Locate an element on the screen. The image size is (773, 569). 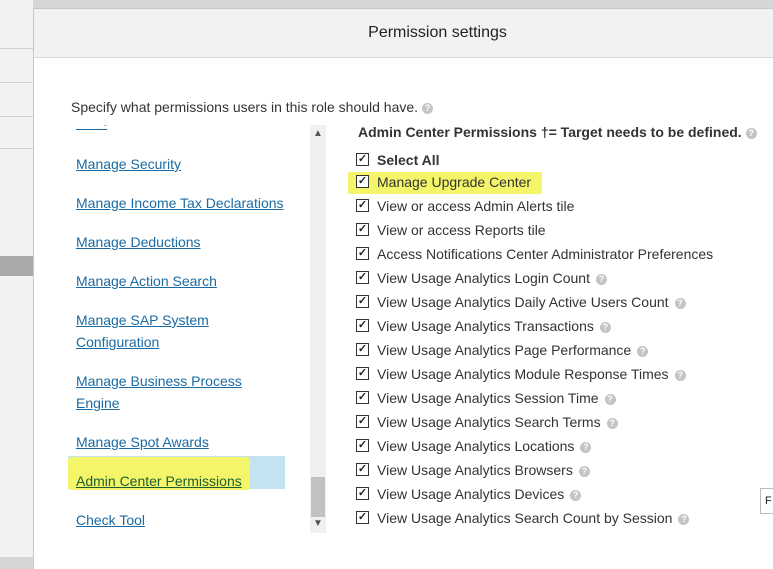
permission-row: ✓ View Usage Analytics Transactions? is located at coordinates (483, 326).